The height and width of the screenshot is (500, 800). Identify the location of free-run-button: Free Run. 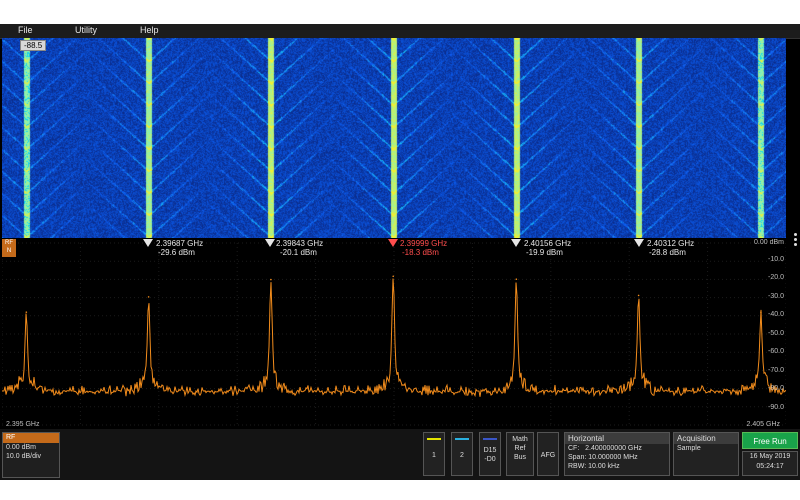
(770, 440).